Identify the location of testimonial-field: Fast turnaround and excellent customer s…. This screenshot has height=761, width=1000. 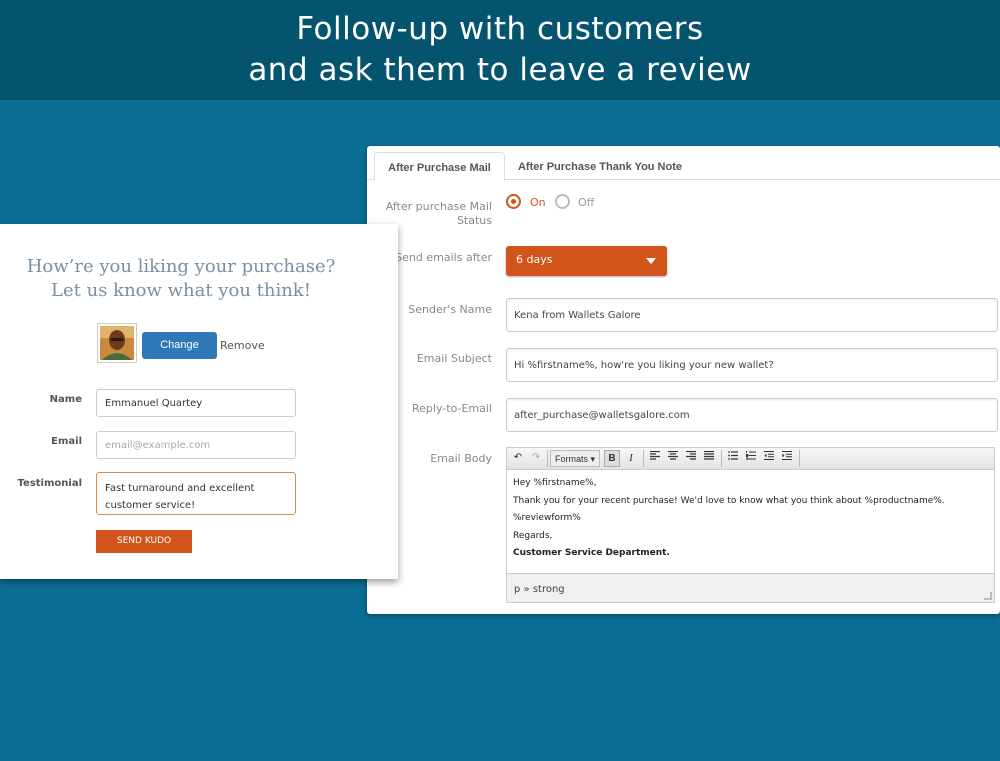
(196, 493).